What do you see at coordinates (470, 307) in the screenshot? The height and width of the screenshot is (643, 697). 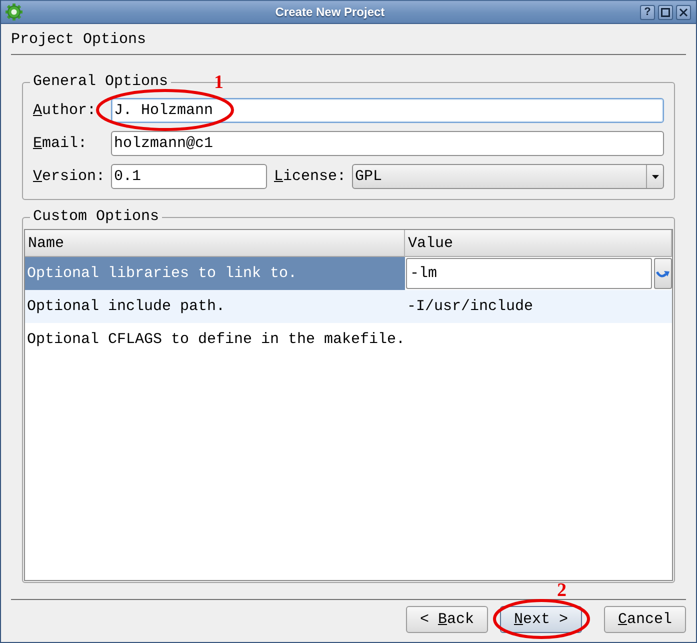 I see `table-cell-text: -I/usr/include` at bounding box center [470, 307].